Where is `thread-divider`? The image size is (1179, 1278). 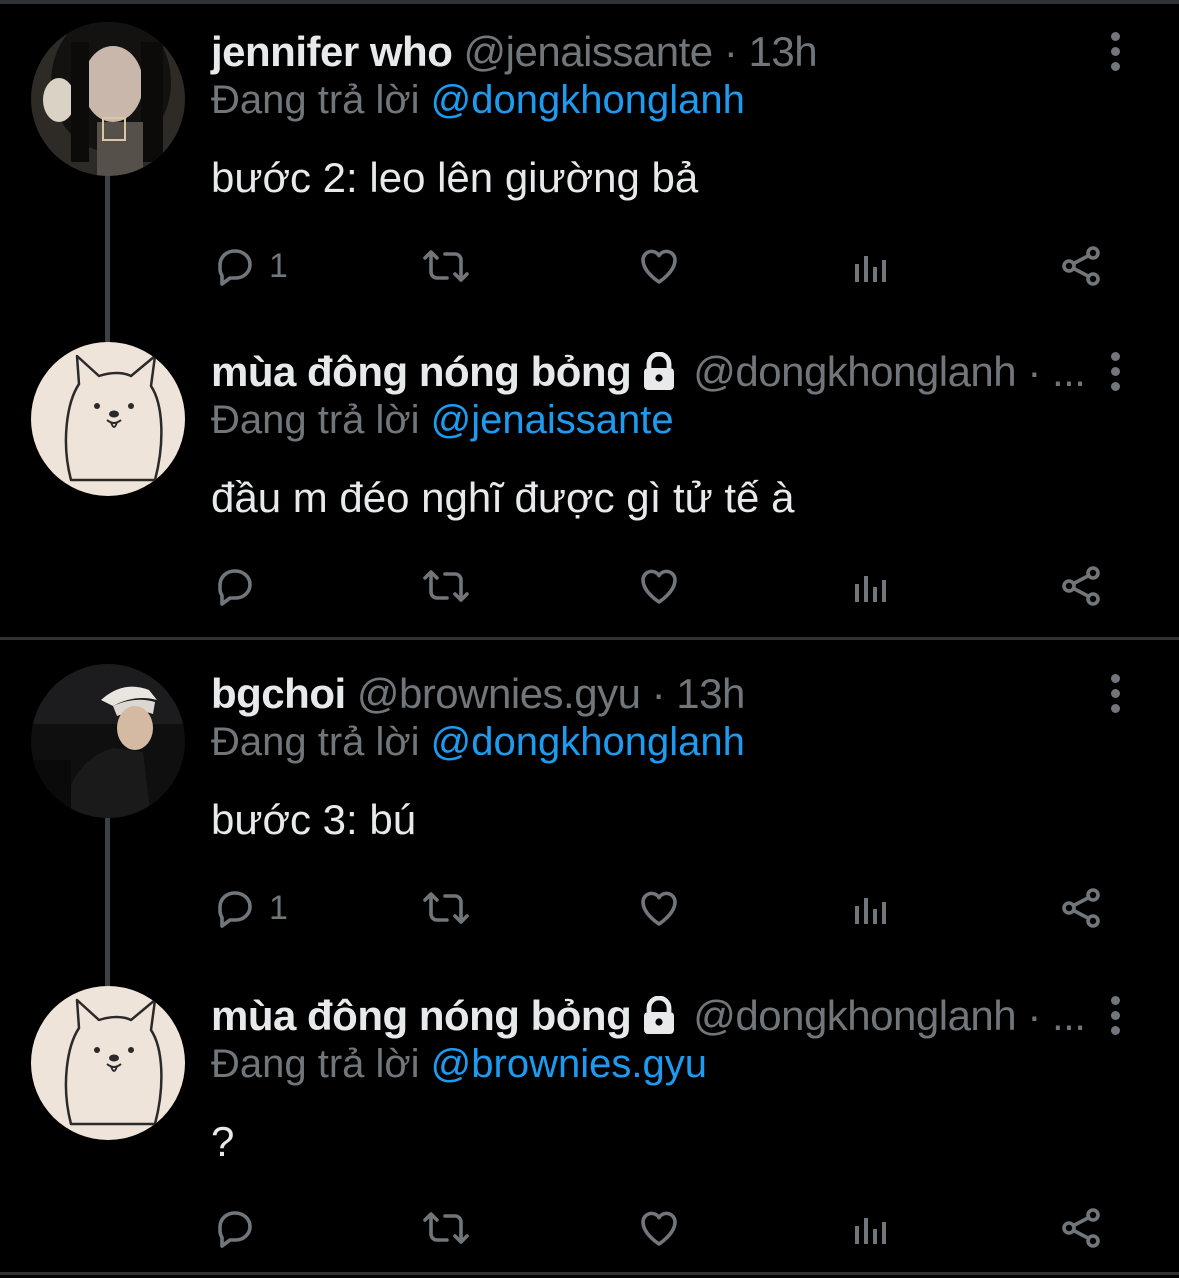 thread-divider is located at coordinates (589, 638).